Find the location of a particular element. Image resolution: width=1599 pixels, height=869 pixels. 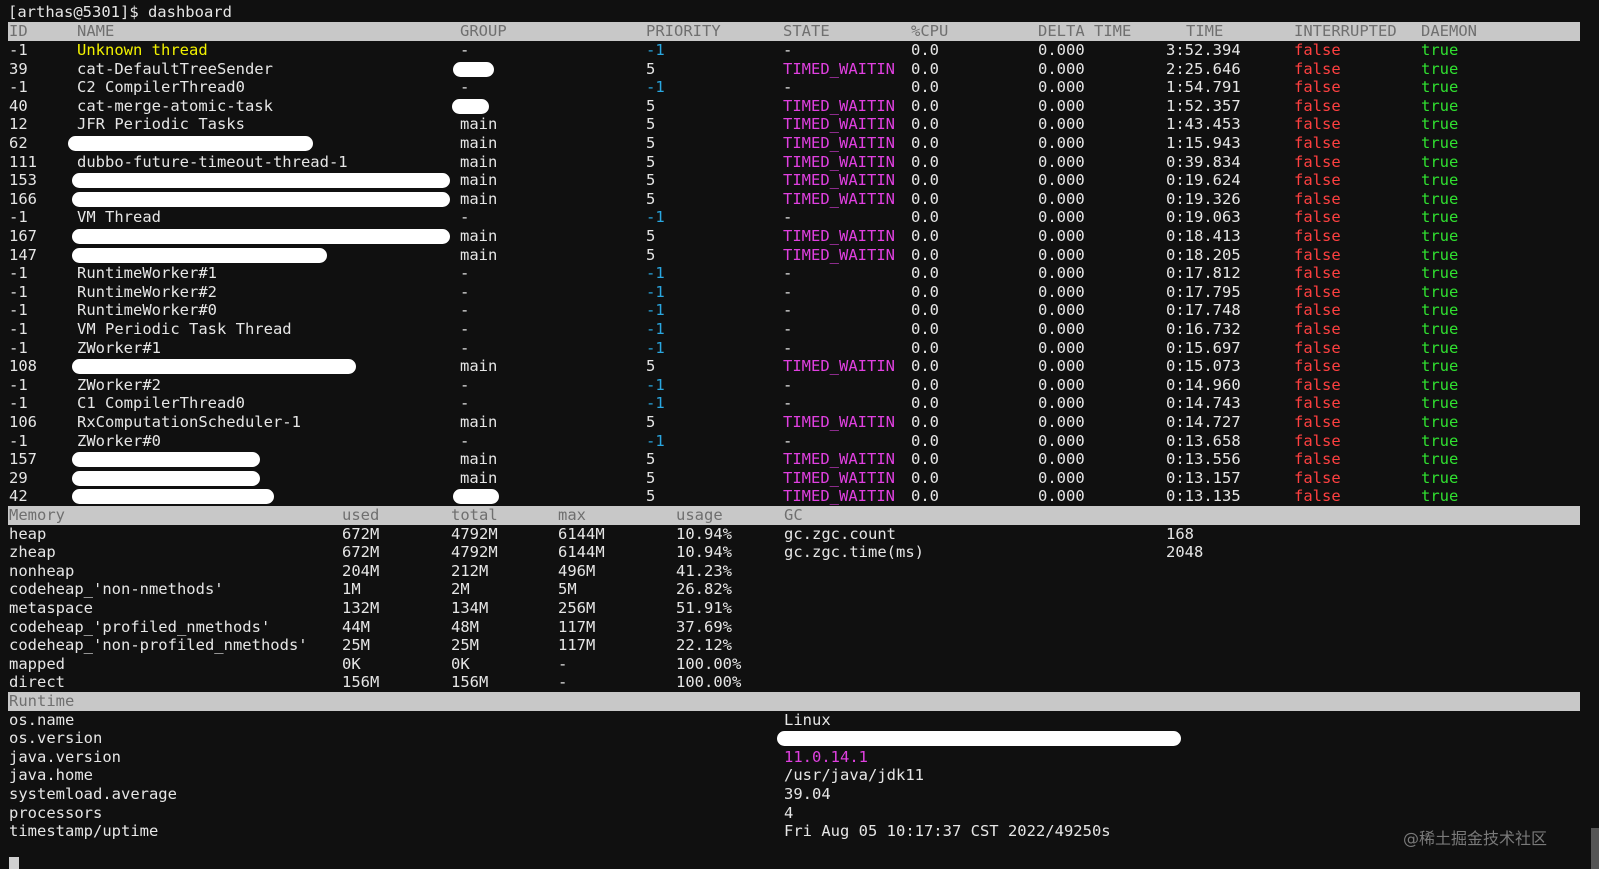

memory-row: metaspace 132M 134M 256M 51.91% is located at coordinates (790, 608).